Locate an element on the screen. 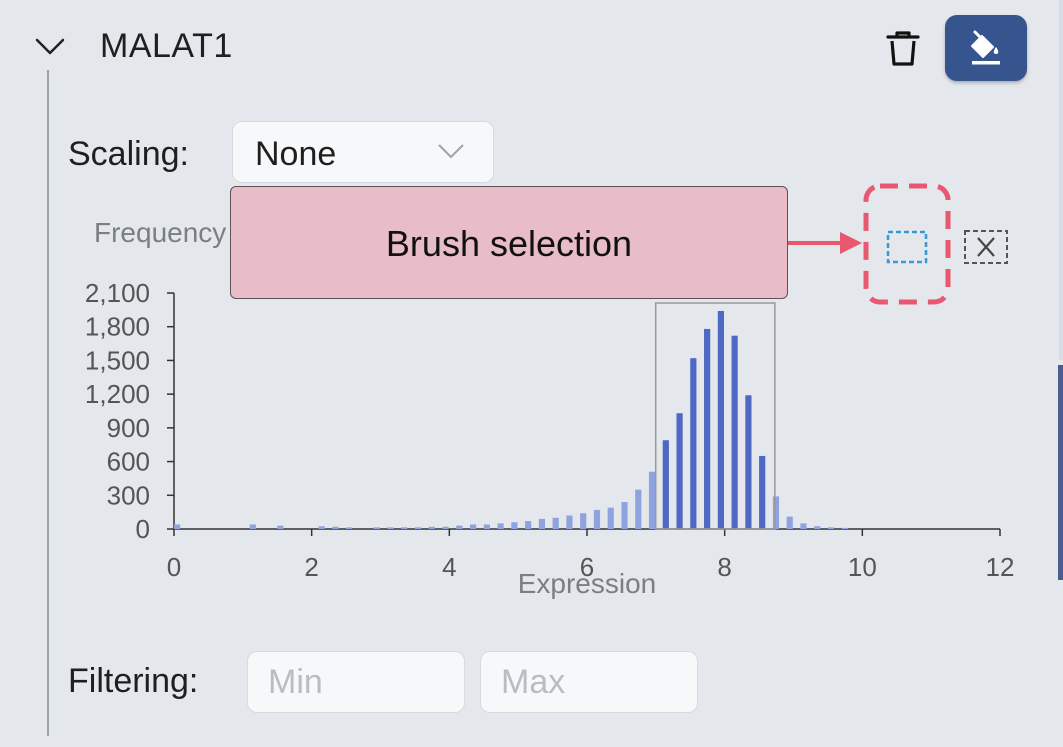 This screenshot has height=747, width=1063. paint-bucket-button is located at coordinates (986, 48).